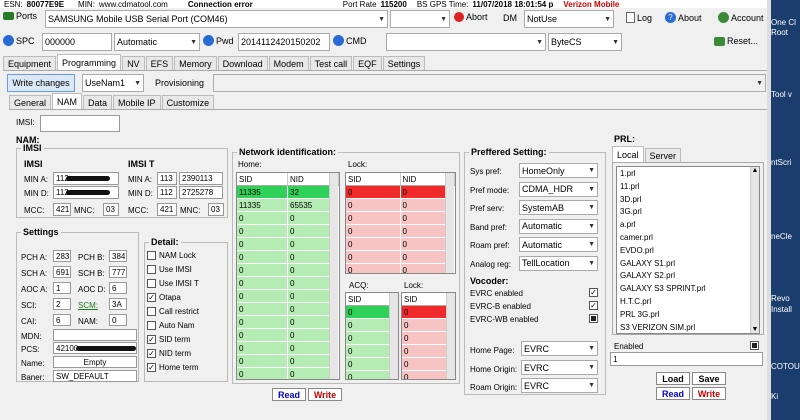 The image size is (800, 420). What do you see at coordinates (686, 359) in the screenshot?
I see `prl-value-input: 1` at bounding box center [686, 359].